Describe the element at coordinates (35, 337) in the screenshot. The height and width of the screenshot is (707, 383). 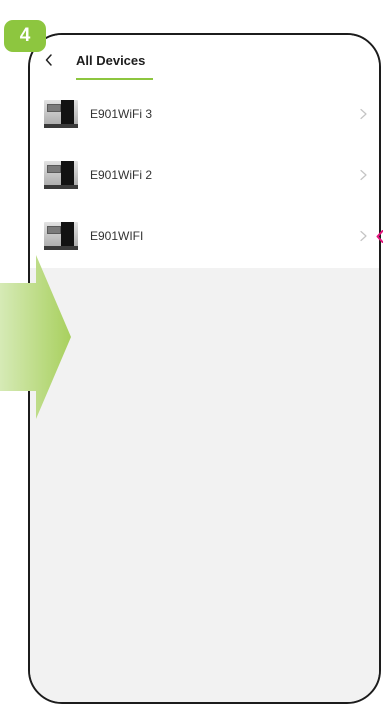
I see `right-arrow-icon` at that location.